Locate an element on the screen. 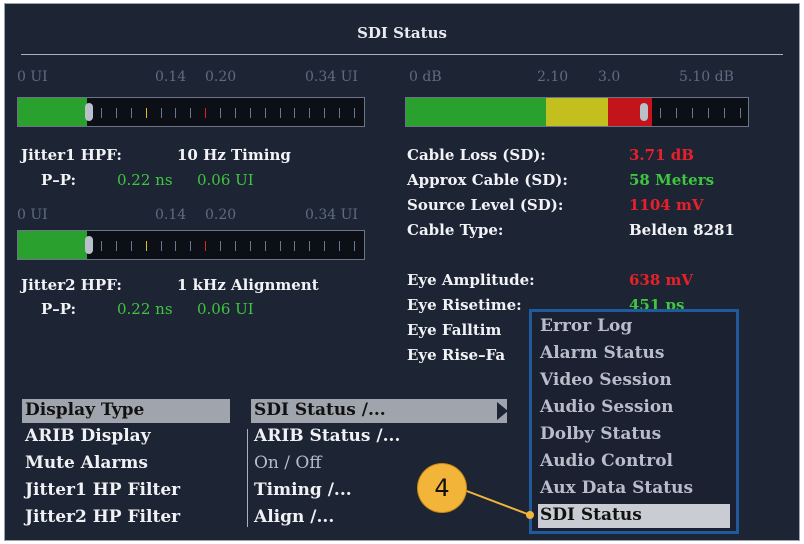 Image resolution: width=804 pixels, height=544 pixels. jitter1-pp-ns: 0.22 ns is located at coordinates (145, 180).